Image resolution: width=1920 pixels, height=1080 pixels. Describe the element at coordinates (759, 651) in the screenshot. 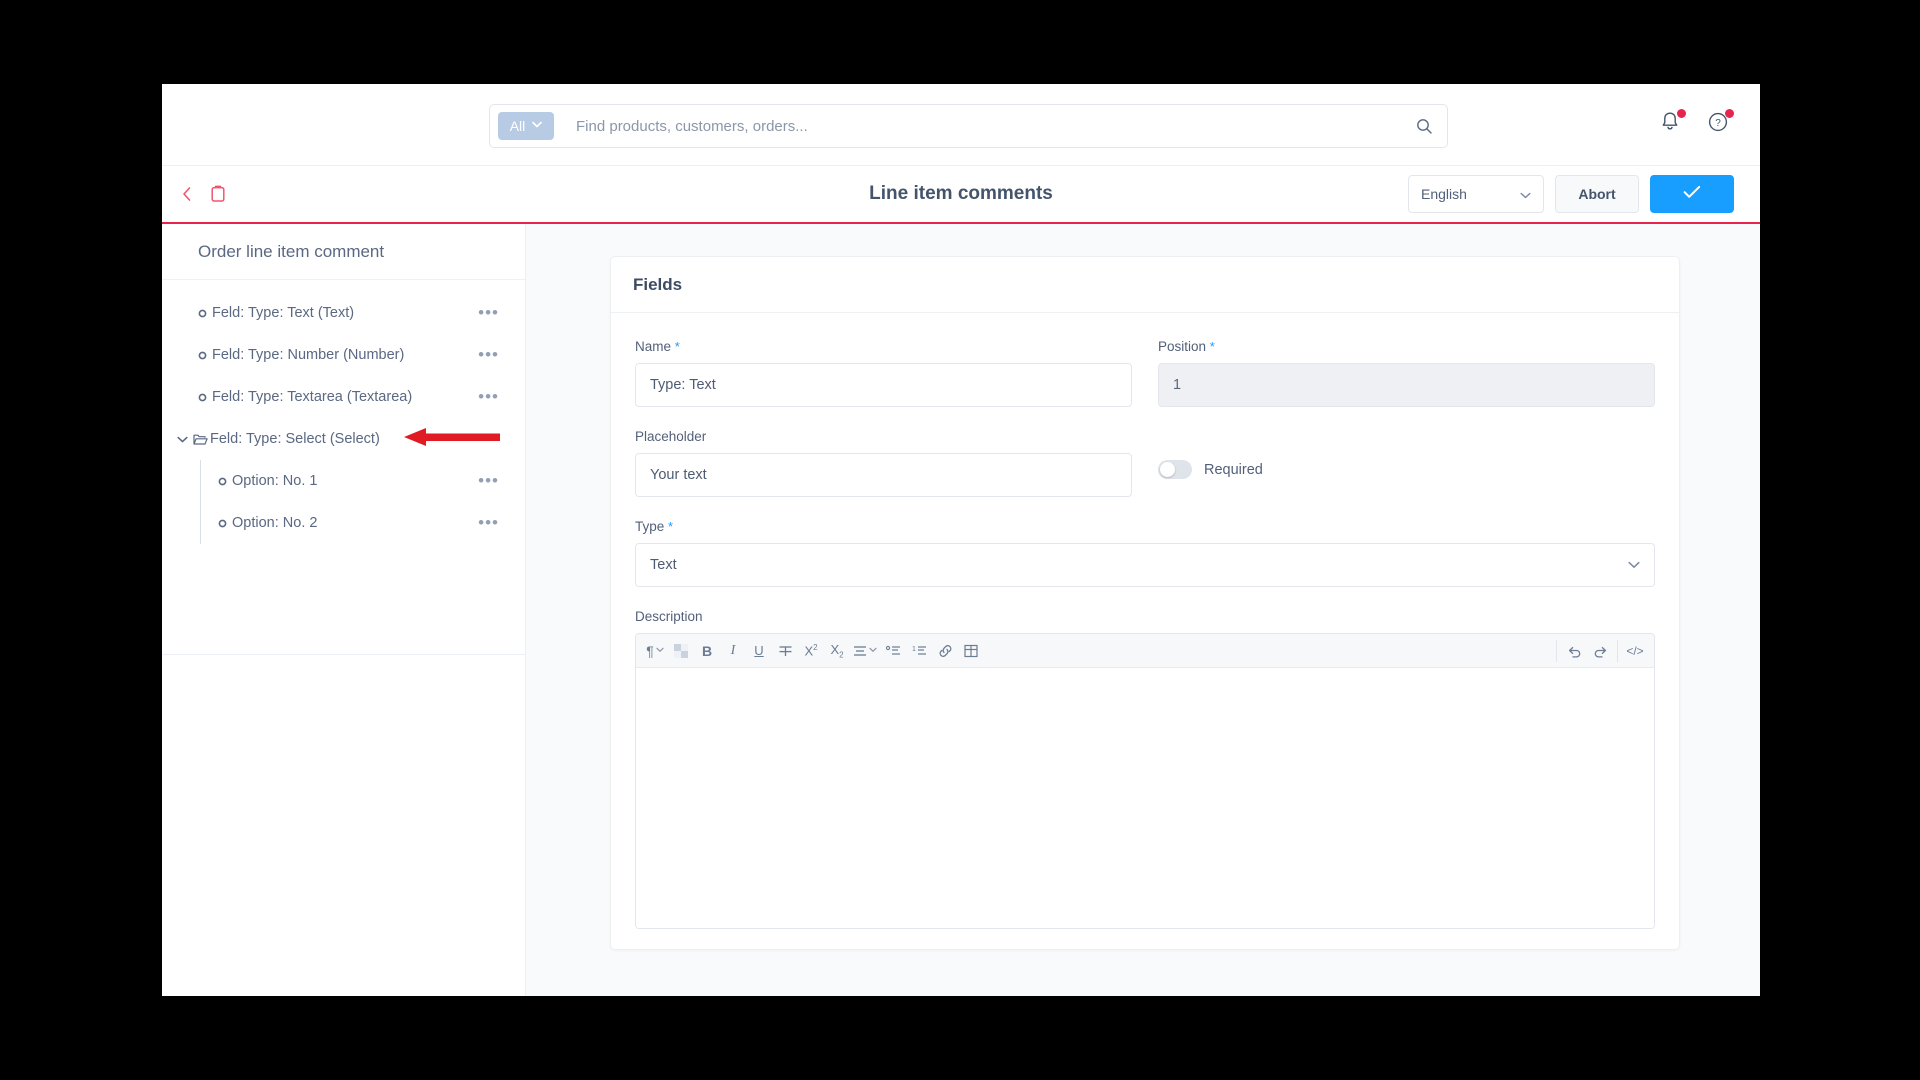

I see `underline-icon: U` at that location.